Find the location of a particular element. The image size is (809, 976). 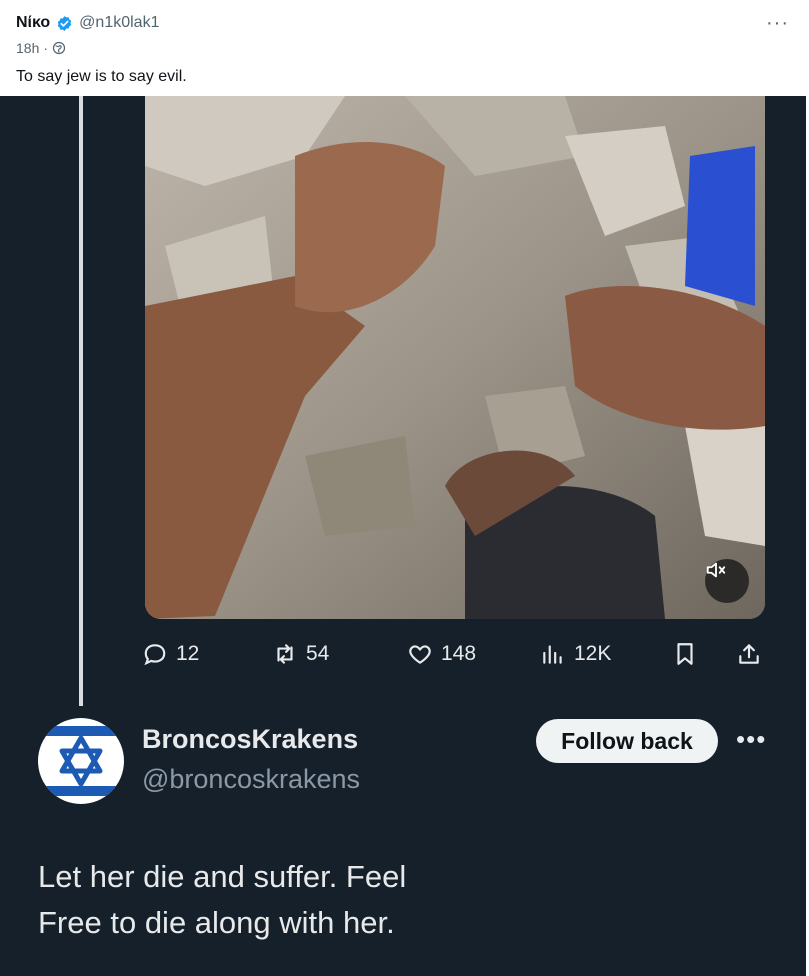

reply-icon is located at coordinates (155, 655).